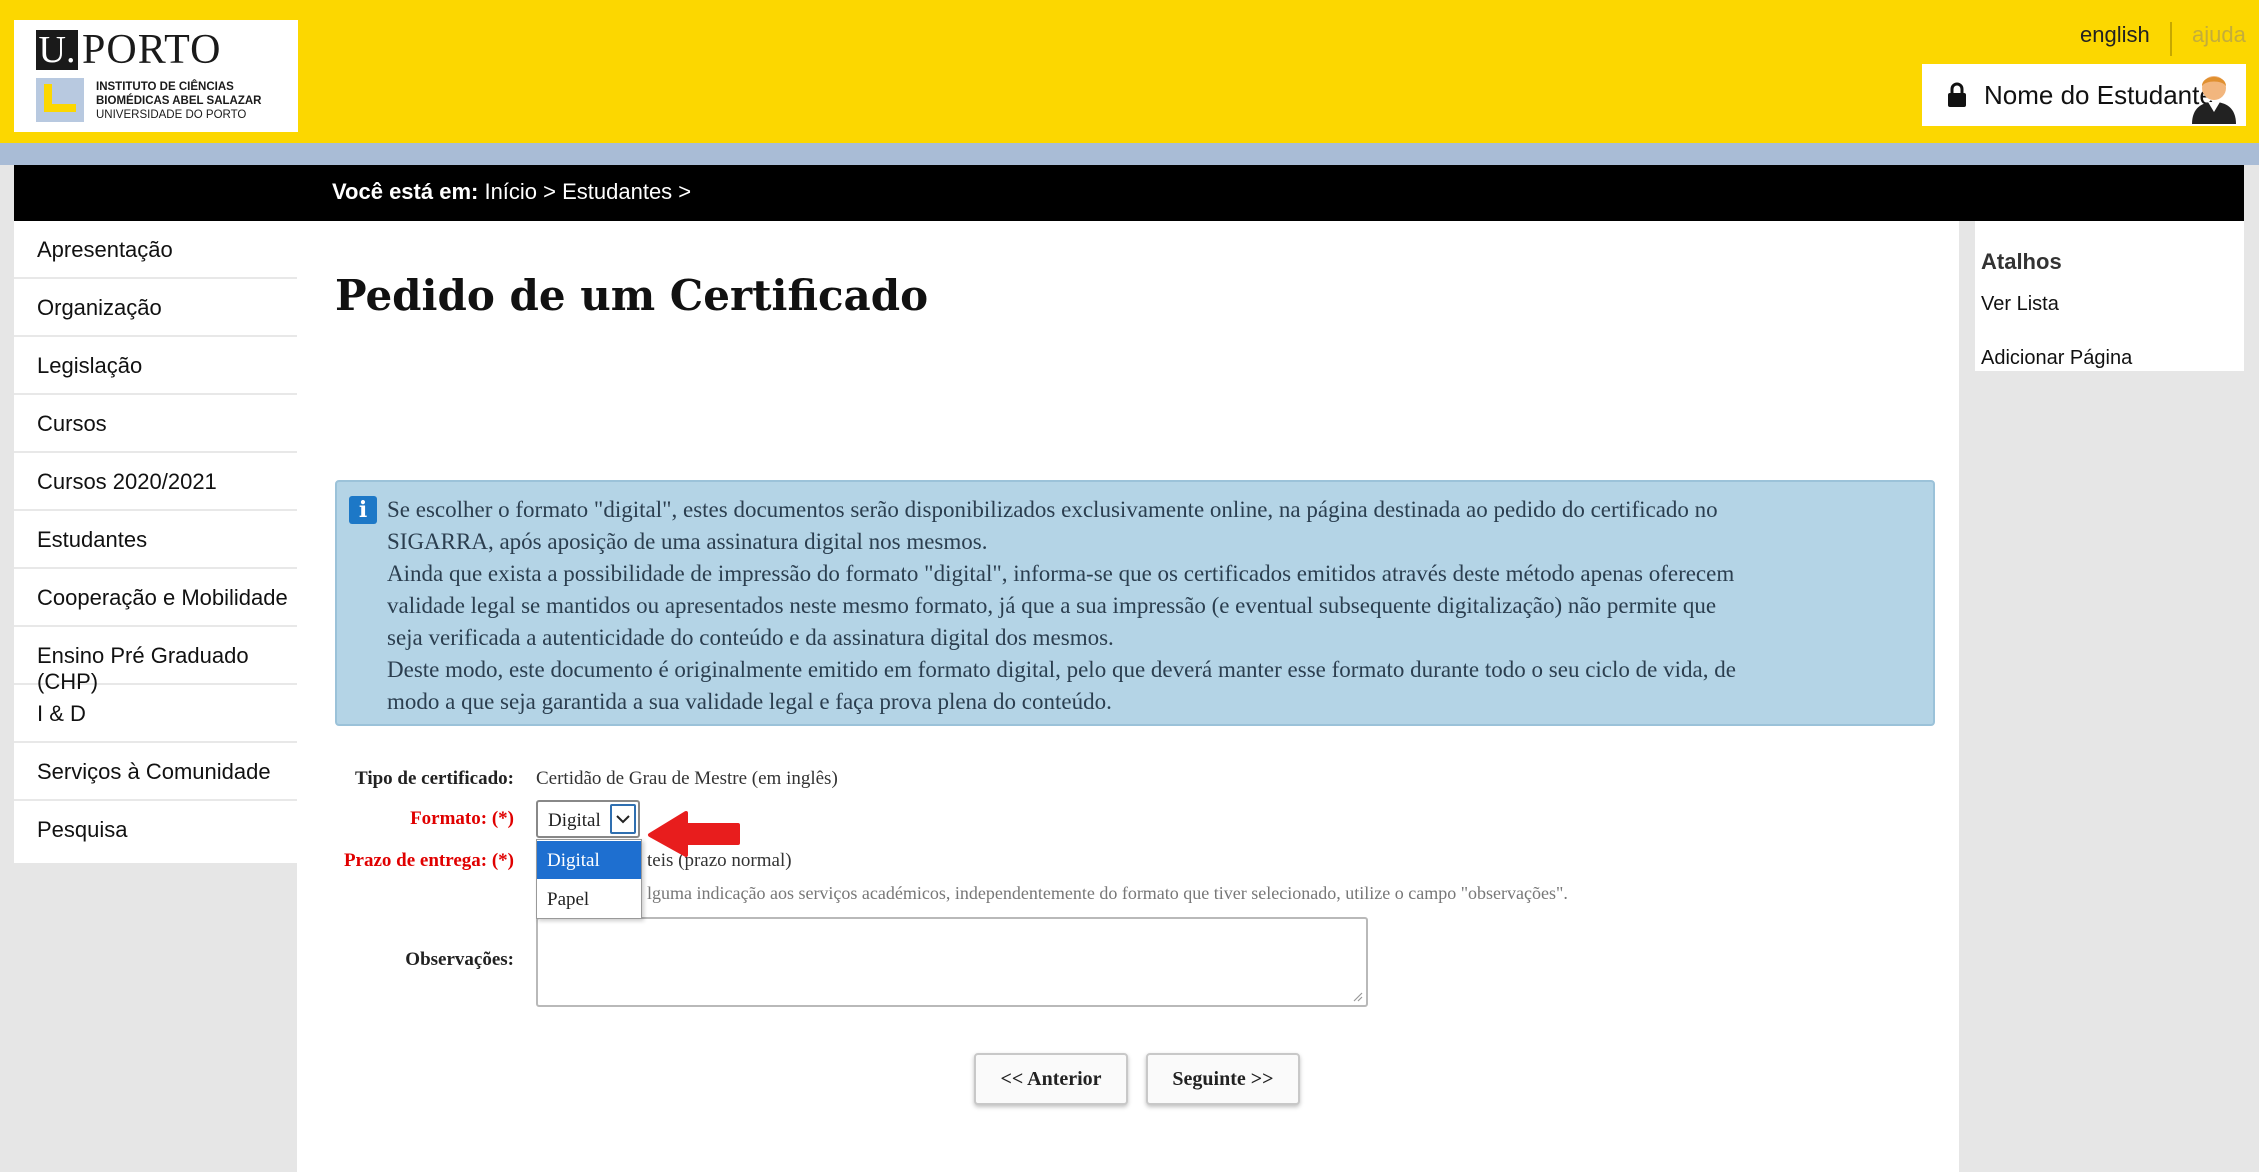 Image resolution: width=2259 pixels, height=1172 pixels. I want to click on red-arrow-annotation-icon, so click(694, 834).